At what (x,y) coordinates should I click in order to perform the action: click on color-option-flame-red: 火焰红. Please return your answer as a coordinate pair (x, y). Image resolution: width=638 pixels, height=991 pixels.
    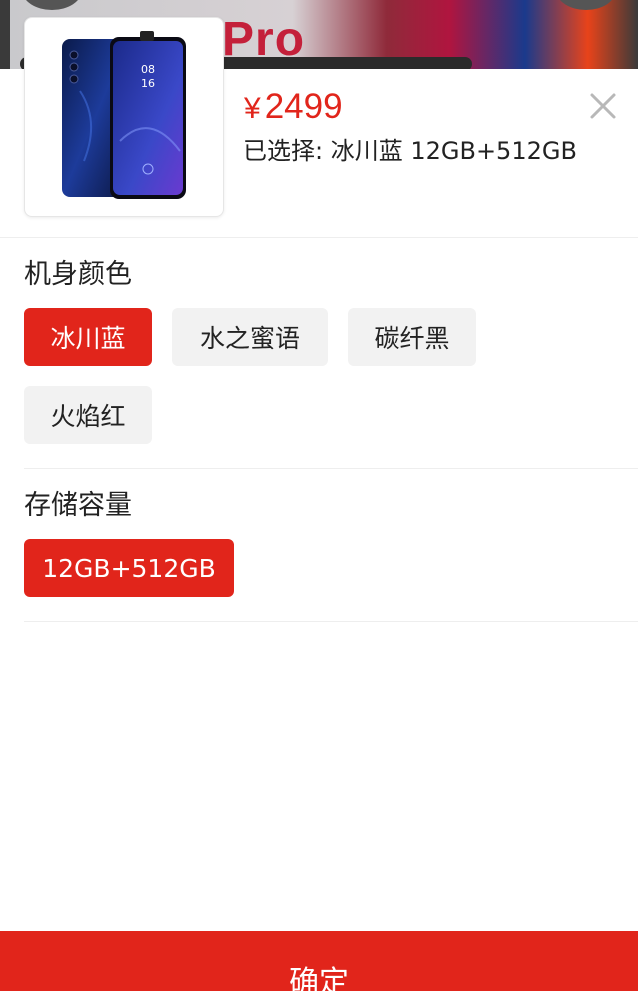
    Looking at the image, I should click on (88, 415).